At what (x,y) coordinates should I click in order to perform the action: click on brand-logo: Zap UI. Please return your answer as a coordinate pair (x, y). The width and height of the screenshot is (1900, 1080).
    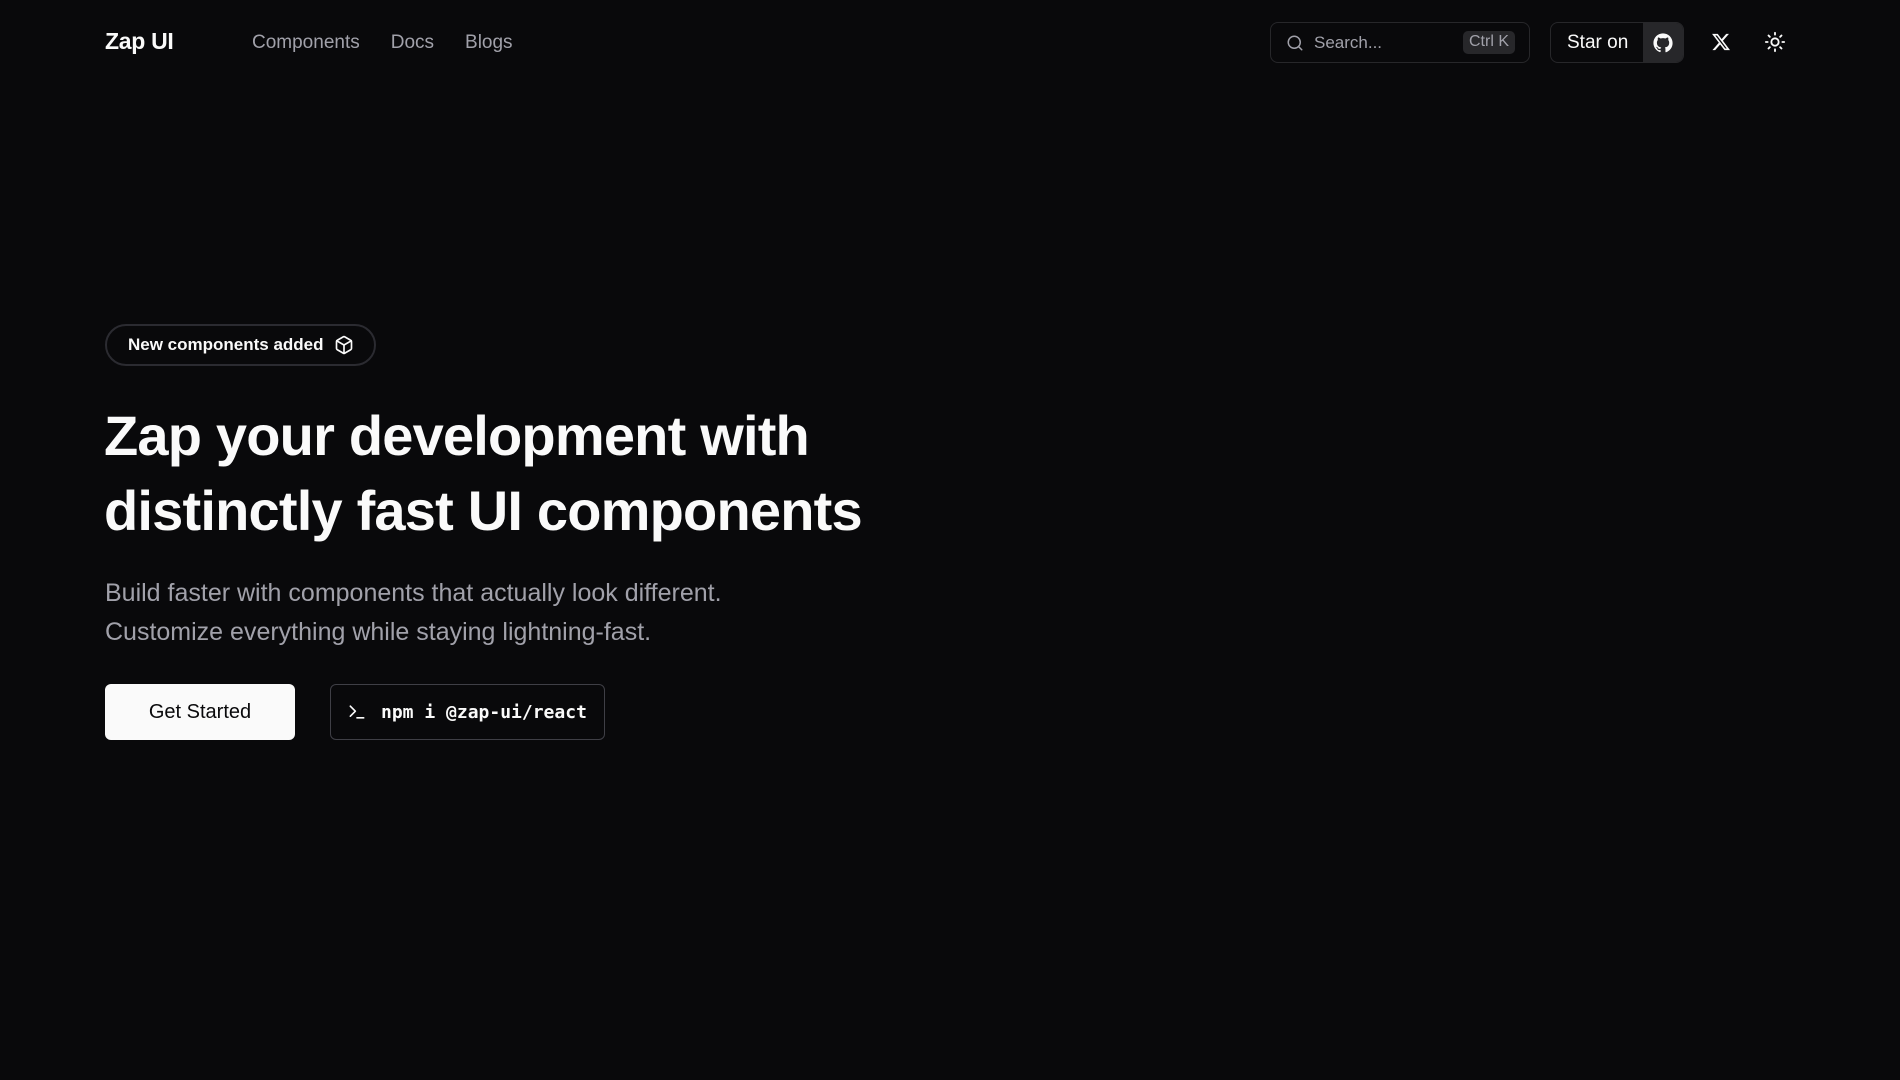
    Looking at the image, I should click on (139, 41).